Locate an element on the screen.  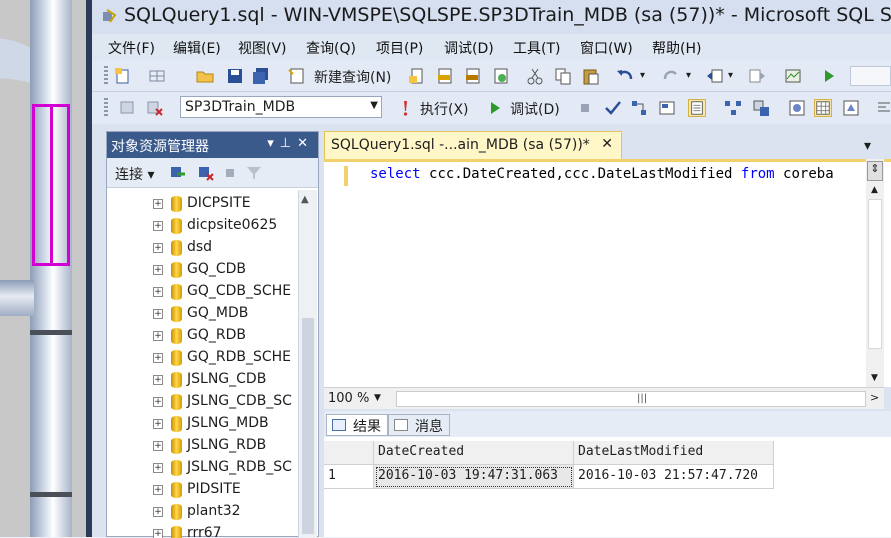
available-databases-select: SP3DTrain_MDB ▼ is located at coordinates (281, 107).